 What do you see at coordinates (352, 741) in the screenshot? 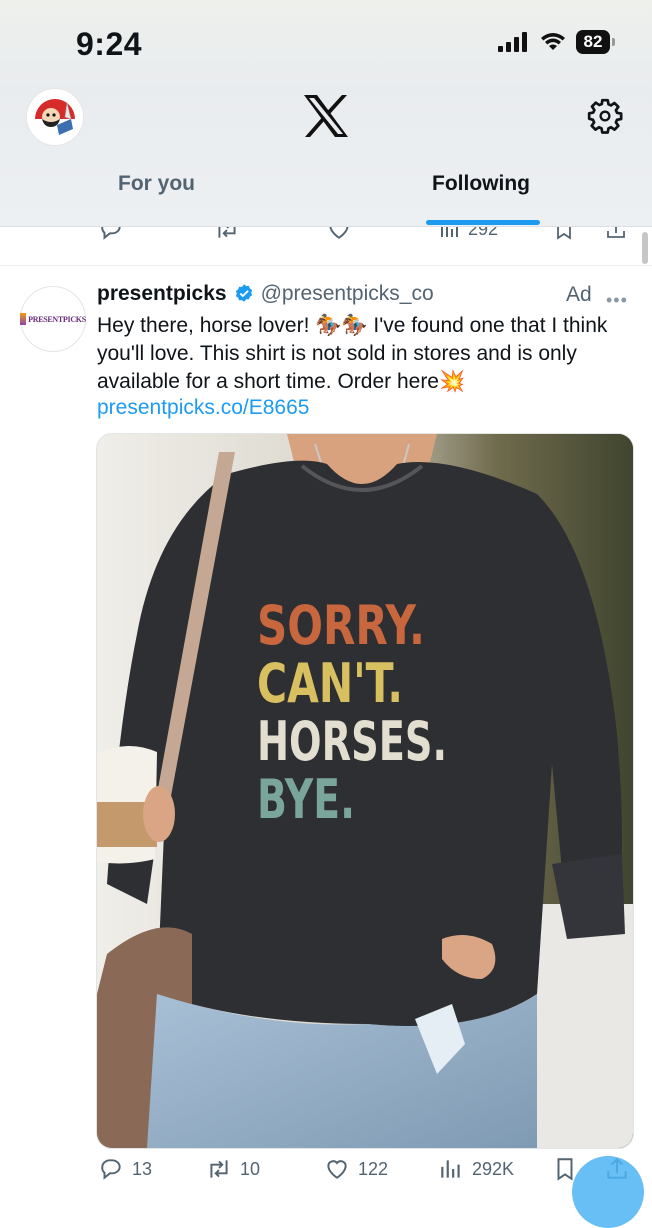
I see `shirt-line-3: HORSES.` at bounding box center [352, 741].